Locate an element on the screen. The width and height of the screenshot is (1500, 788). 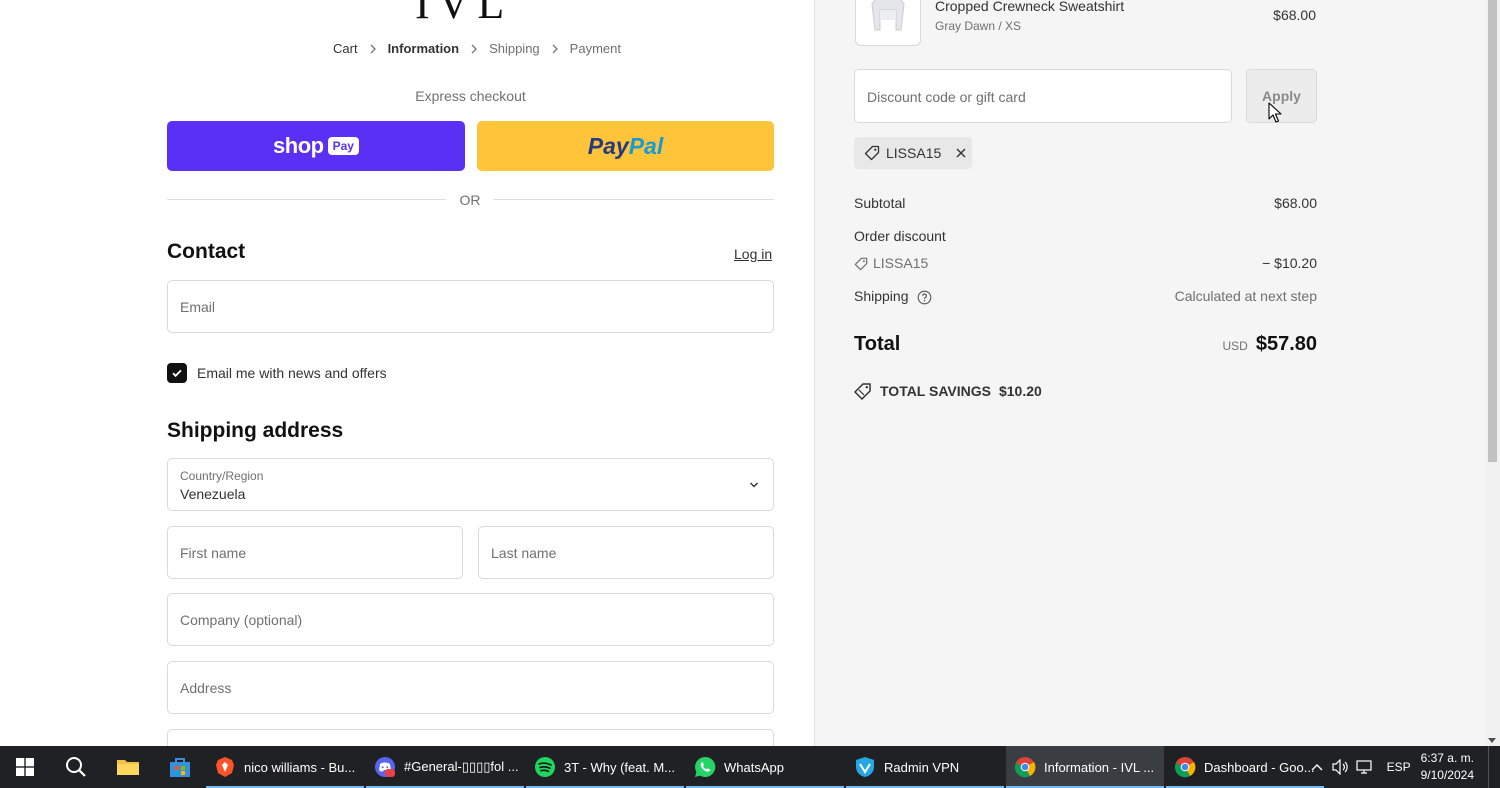
country-select: Country/Region Venezuela is located at coordinates (470, 484).